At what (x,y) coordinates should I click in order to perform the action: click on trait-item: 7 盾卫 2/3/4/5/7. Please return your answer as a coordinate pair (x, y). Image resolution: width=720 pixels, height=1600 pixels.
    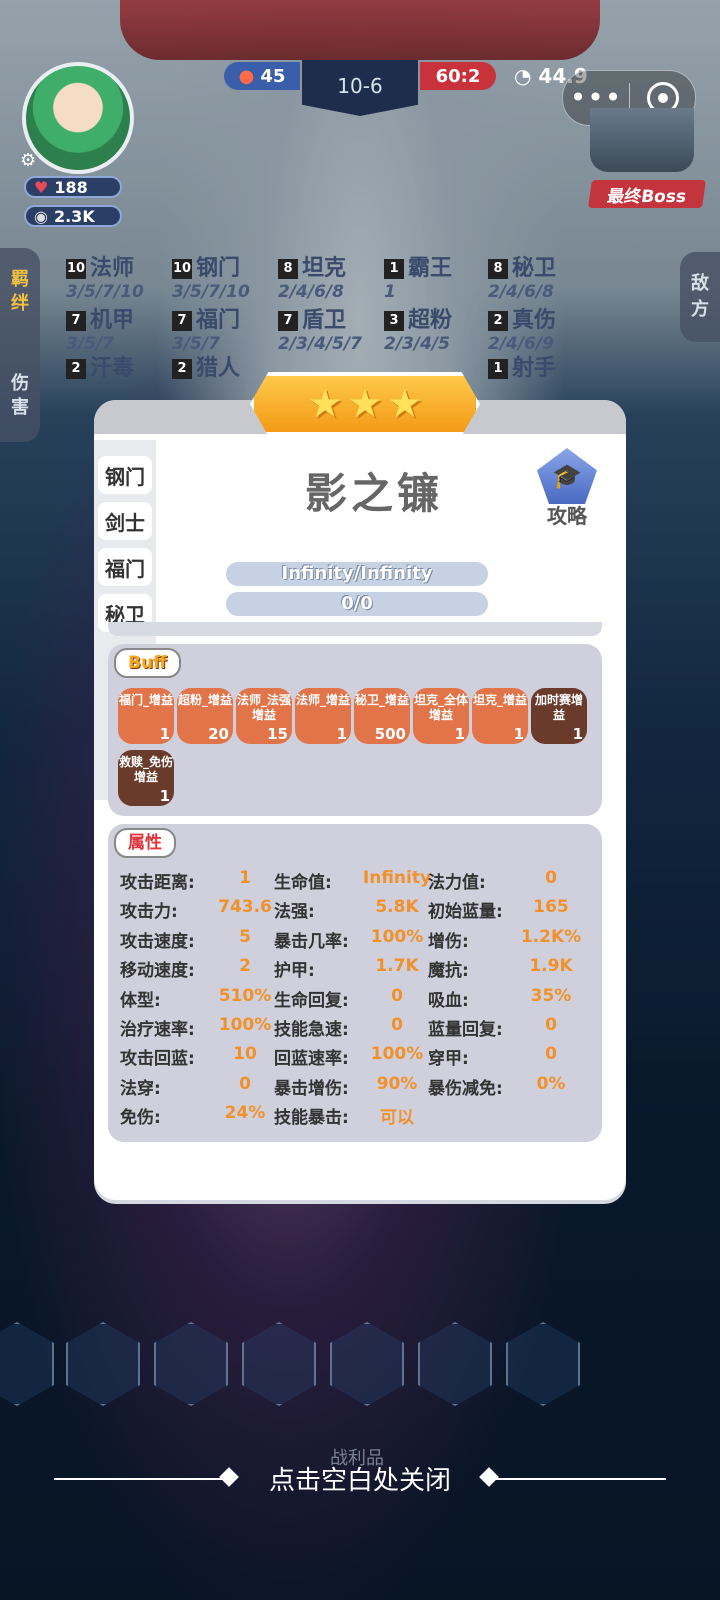
    Looking at the image, I should click on (320, 331).